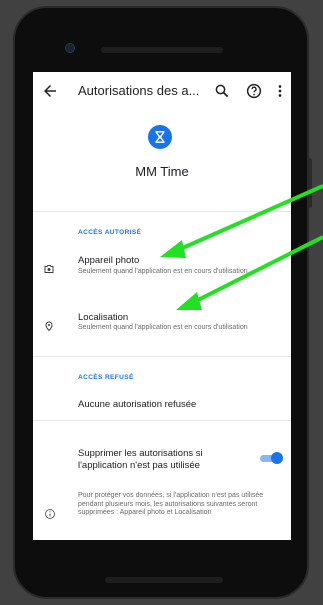 The height and width of the screenshot is (605, 323). What do you see at coordinates (162, 50) in the screenshot?
I see `top-speaker` at bounding box center [162, 50].